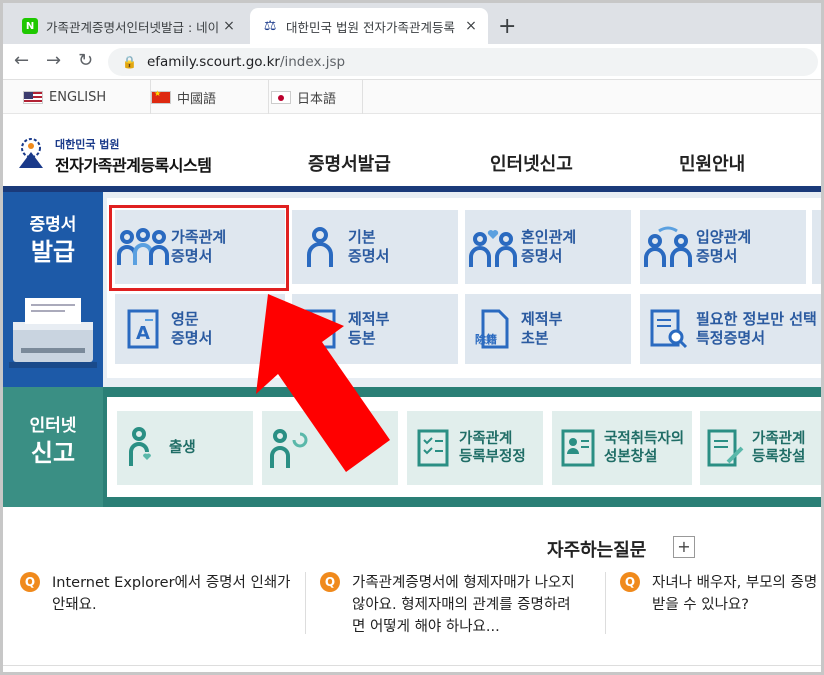  I want to click on couple-heart-icon, so click(493, 247).